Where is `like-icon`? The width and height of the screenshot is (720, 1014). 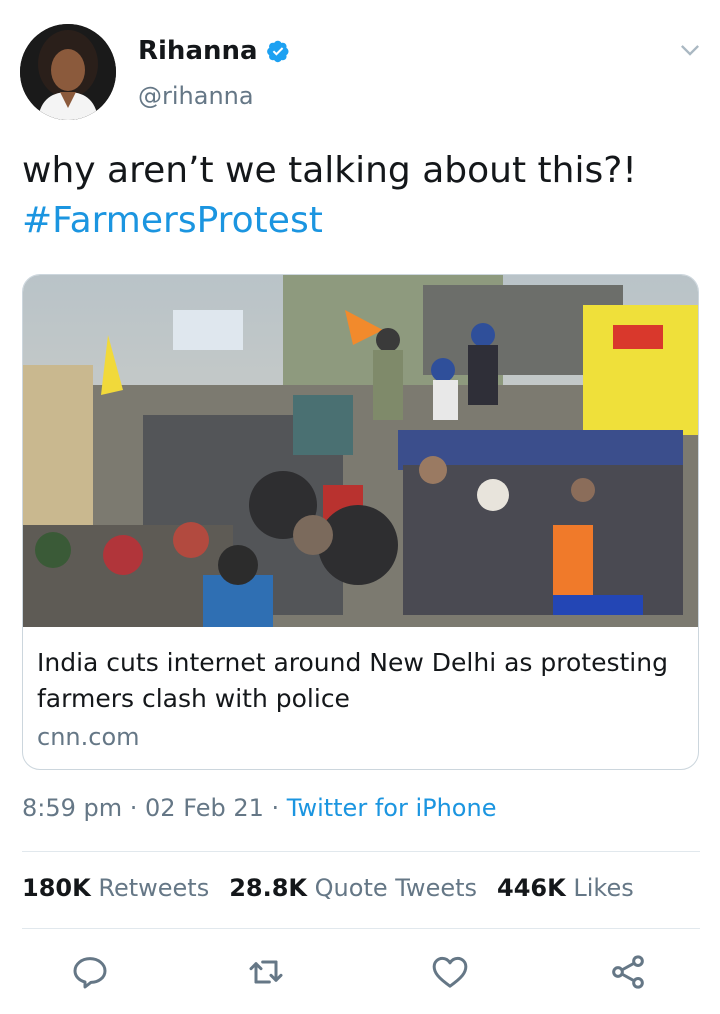 like-icon is located at coordinates (450, 972).